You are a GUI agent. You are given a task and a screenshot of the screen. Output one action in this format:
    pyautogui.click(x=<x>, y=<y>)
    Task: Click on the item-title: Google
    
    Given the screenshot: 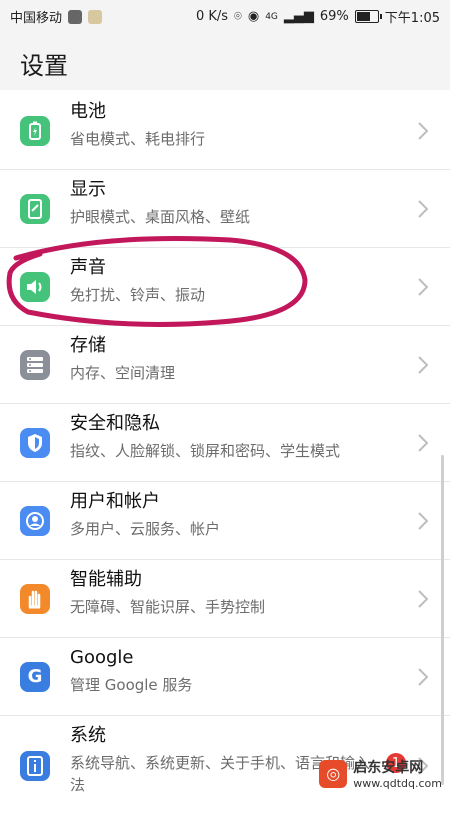 What is the action you would take?
    pyautogui.click(x=102, y=657)
    